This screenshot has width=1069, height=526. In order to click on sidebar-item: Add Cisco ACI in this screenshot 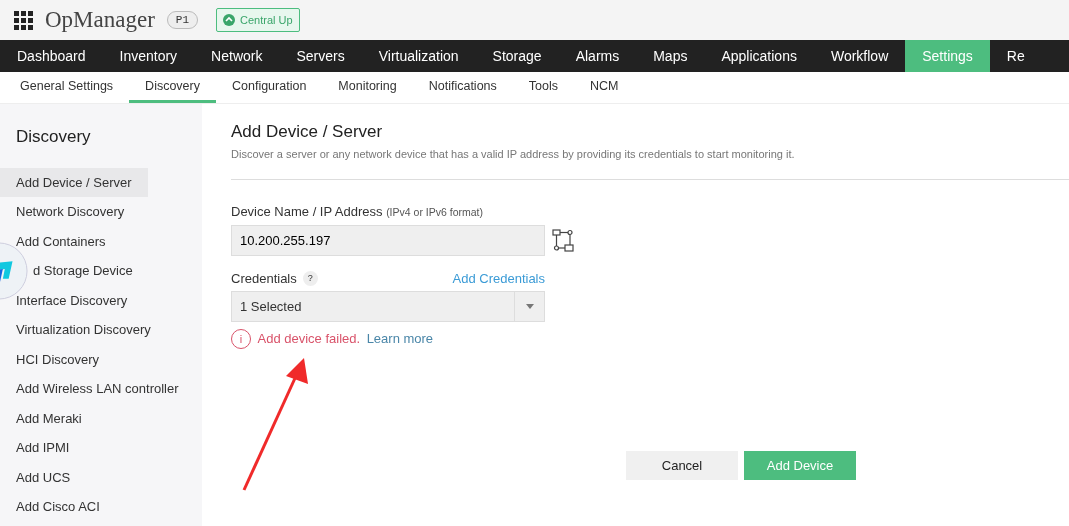, I will do `click(58, 507)`.